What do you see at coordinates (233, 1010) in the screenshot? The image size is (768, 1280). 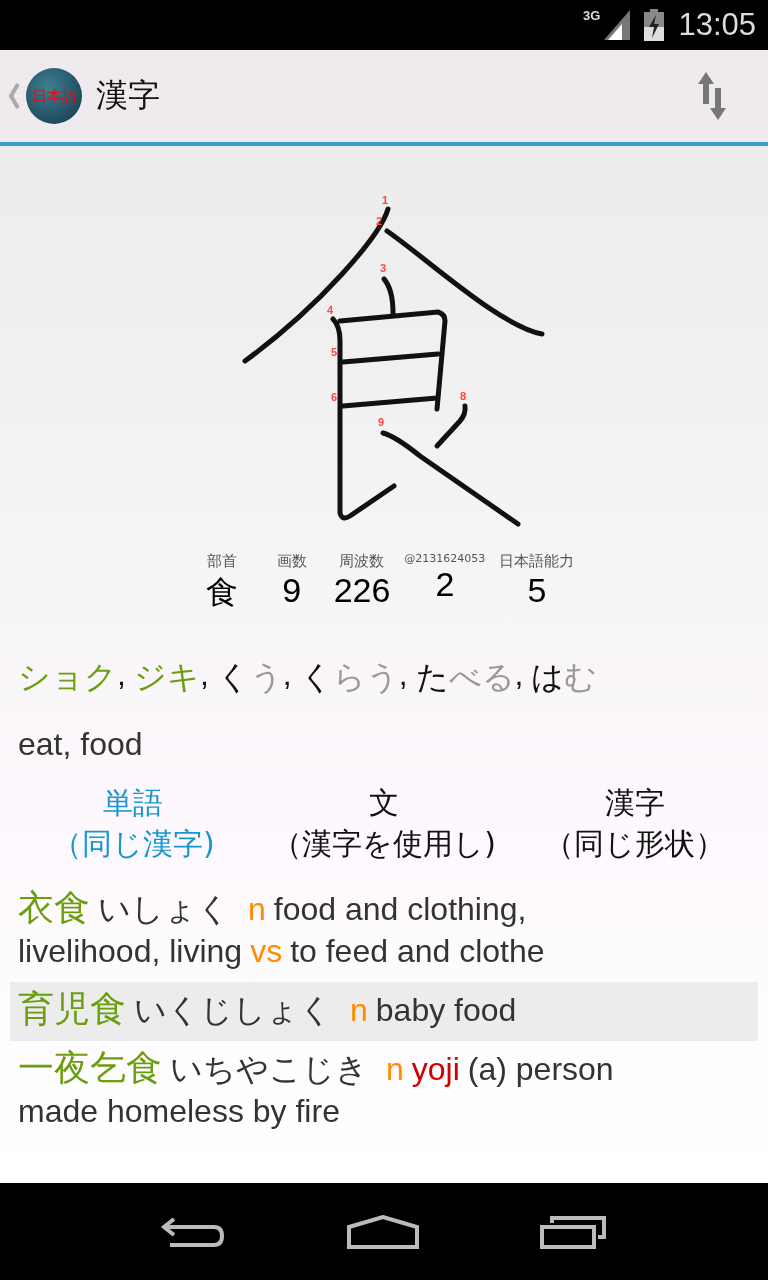 I see `entry-reading: いくじしょく` at bounding box center [233, 1010].